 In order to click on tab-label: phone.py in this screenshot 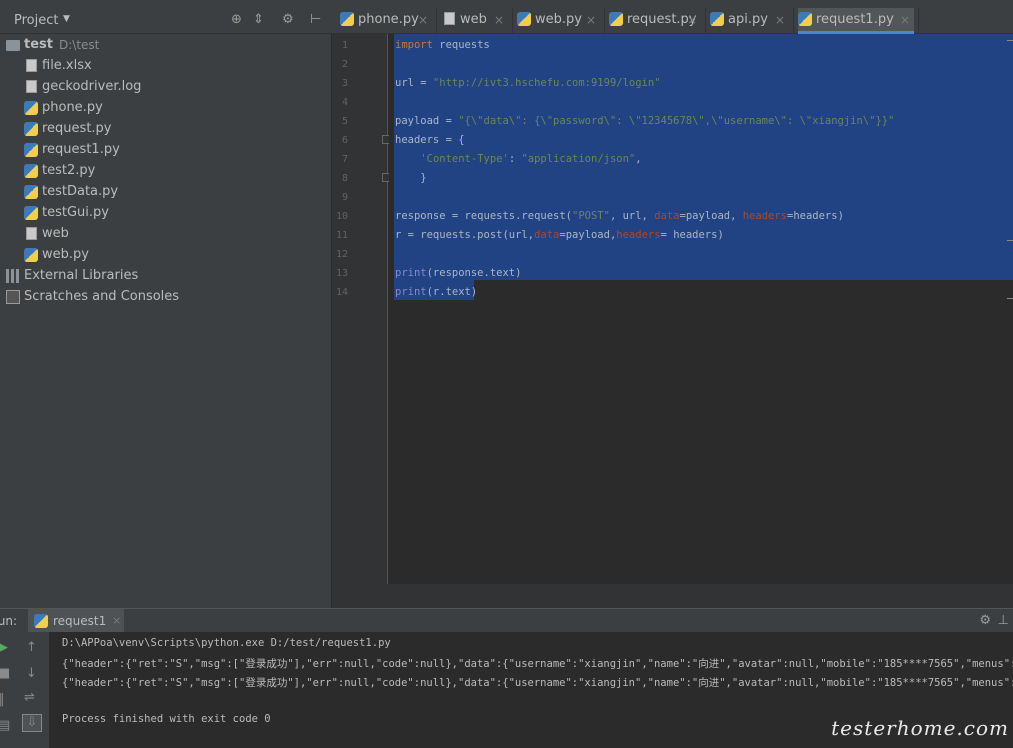, I will do `click(388, 19)`.